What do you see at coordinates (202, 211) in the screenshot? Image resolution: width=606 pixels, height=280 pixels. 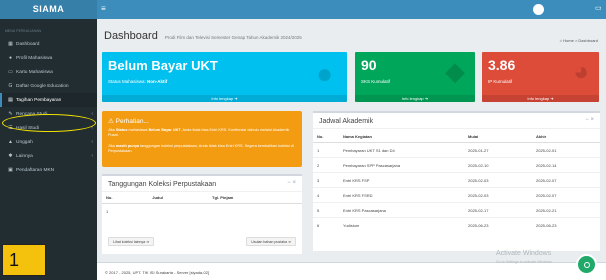 I see `table-row: 1` at bounding box center [202, 211].